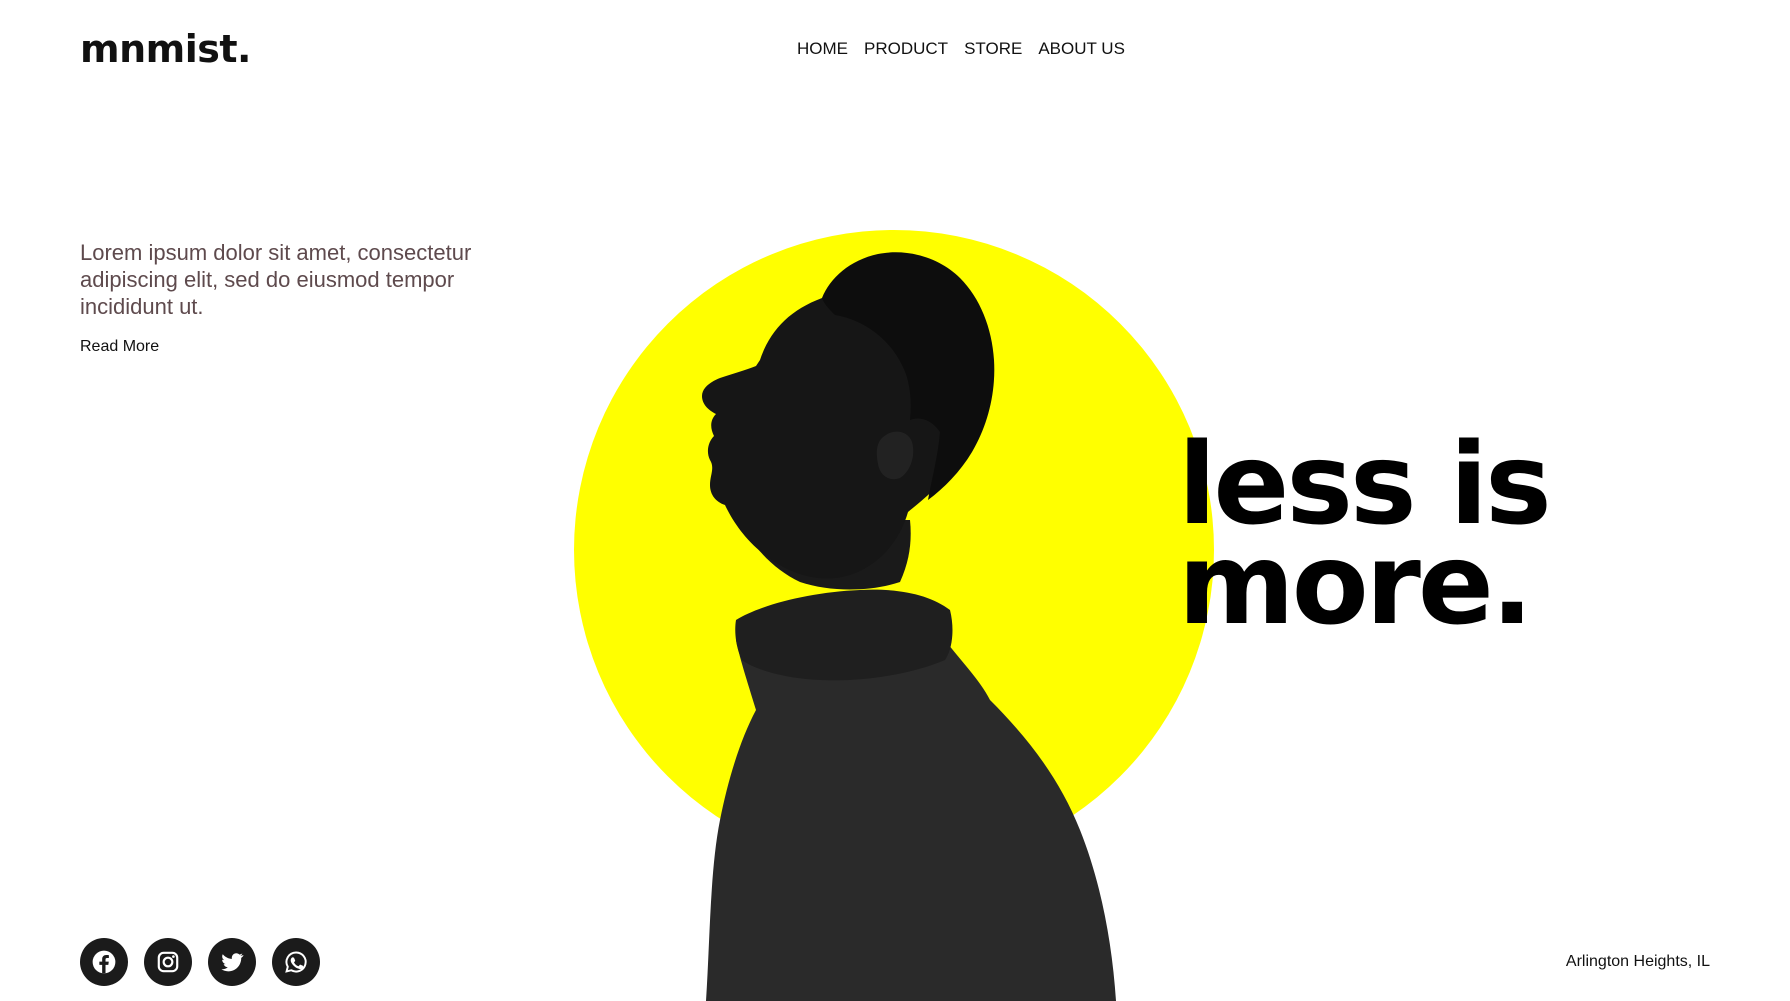 This screenshot has height=1001, width=1790. Describe the element at coordinates (166, 49) in the screenshot. I see `brand-logo: mnmist.` at that location.